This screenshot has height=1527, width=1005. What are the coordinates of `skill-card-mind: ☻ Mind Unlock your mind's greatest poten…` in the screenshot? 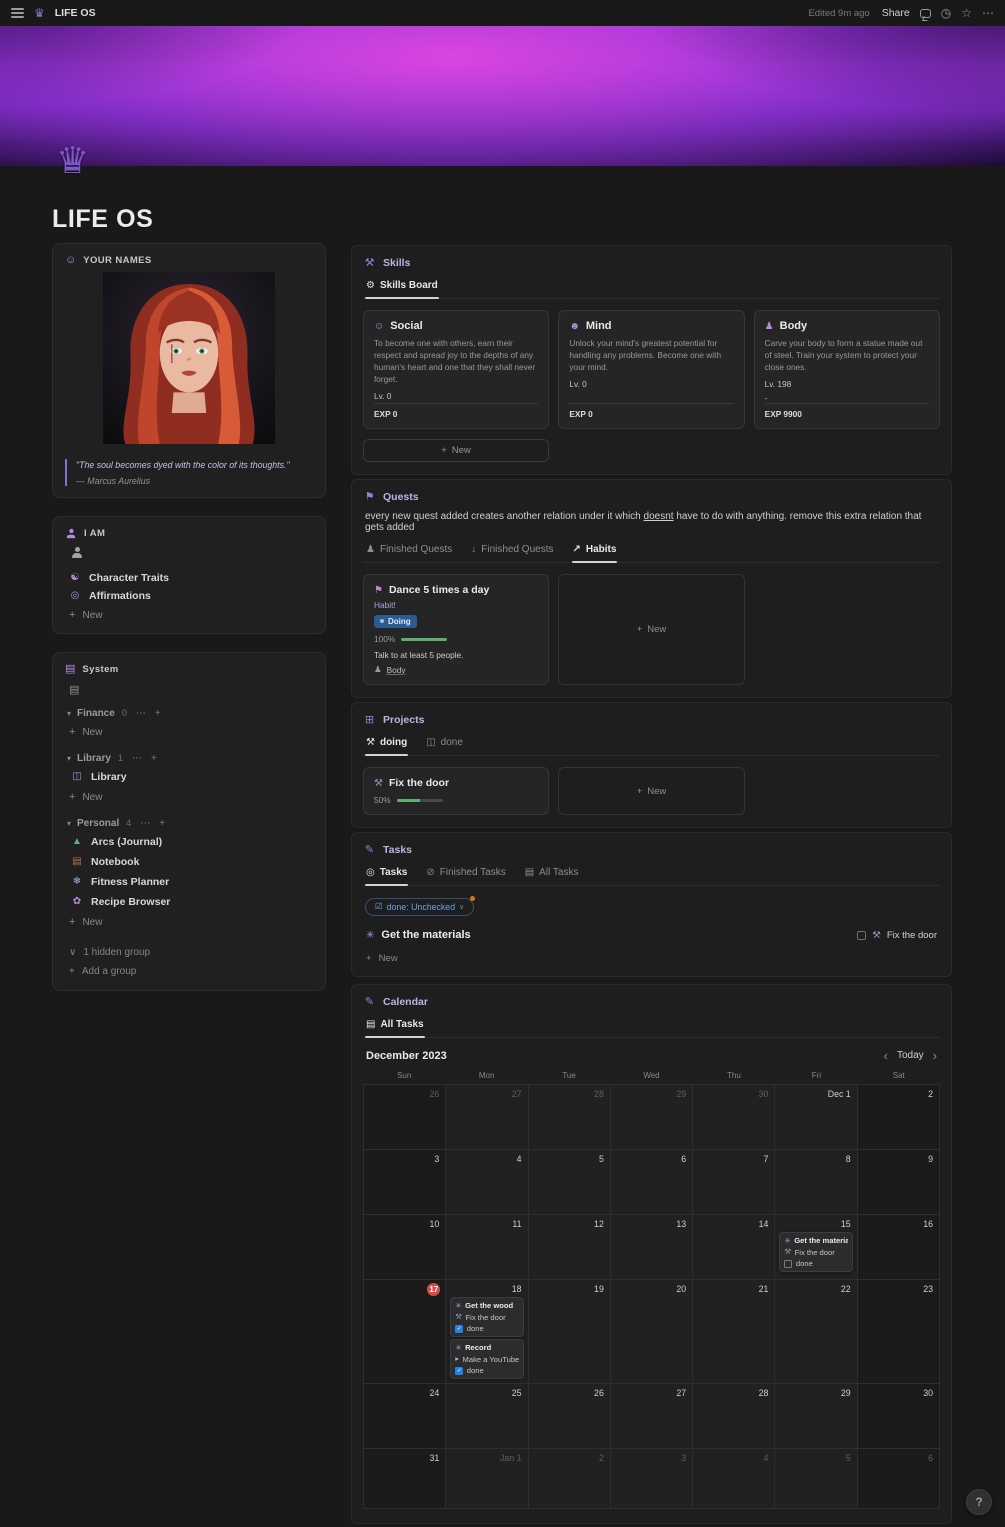 It's located at (651, 370).